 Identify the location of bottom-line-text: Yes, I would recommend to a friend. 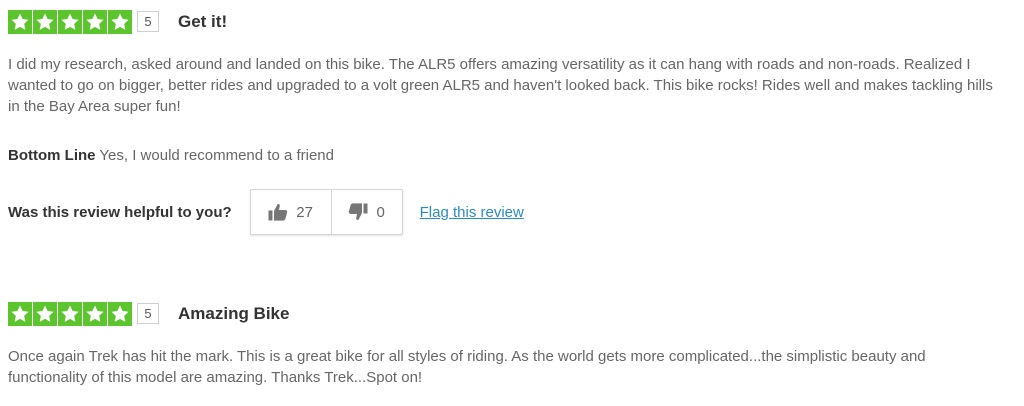
(216, 155).